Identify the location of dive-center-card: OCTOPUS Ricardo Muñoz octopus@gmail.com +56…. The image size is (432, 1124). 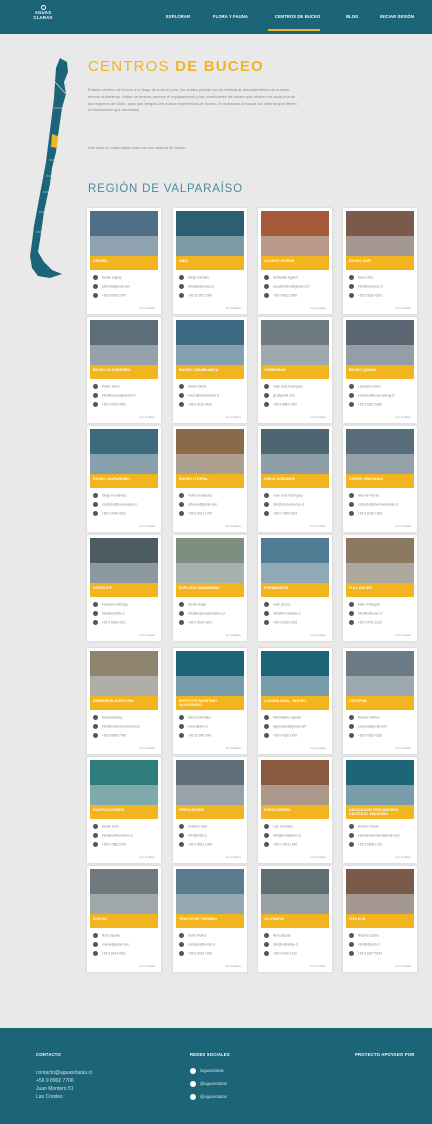
(380, 701).